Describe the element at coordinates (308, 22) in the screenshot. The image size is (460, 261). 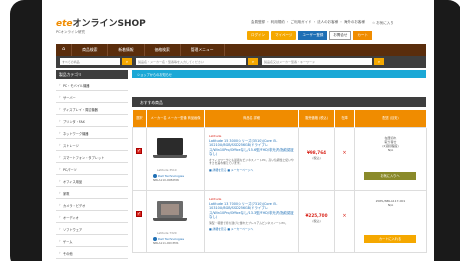
I see `header-links: 会員登録 ・ 利用規約 ・ ご利用ガイド ・ 法人のお客様 ・ 海外のお客様` at that location.